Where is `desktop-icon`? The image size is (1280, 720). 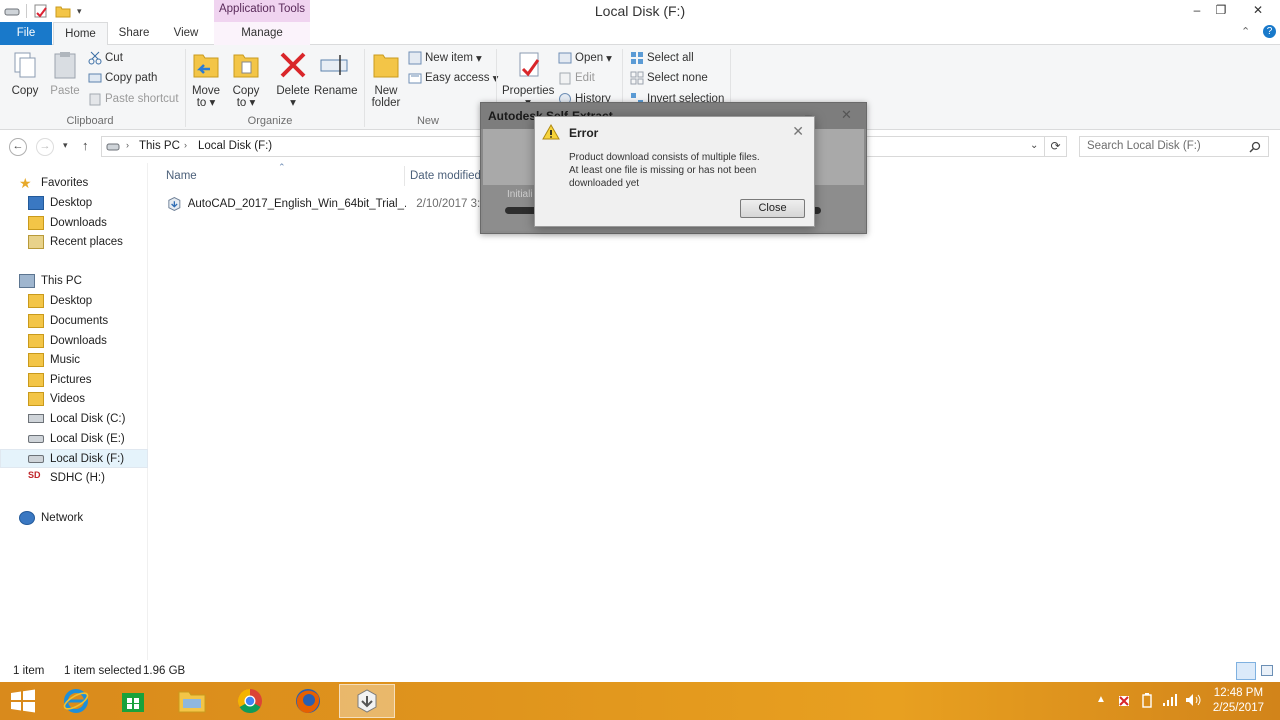 desktop-icon is located at coordinates (36, 202).